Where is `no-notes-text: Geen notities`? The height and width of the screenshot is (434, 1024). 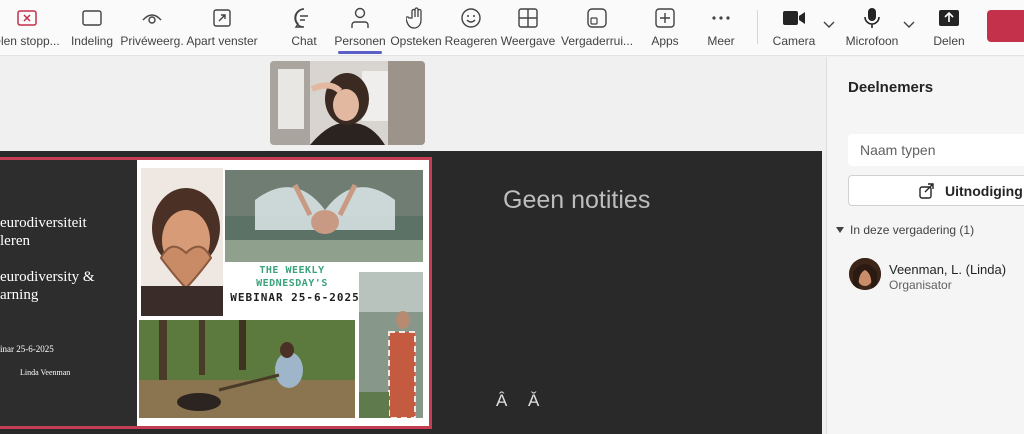
no-notes-text: Geen notities is located at coordinates (577, 200).